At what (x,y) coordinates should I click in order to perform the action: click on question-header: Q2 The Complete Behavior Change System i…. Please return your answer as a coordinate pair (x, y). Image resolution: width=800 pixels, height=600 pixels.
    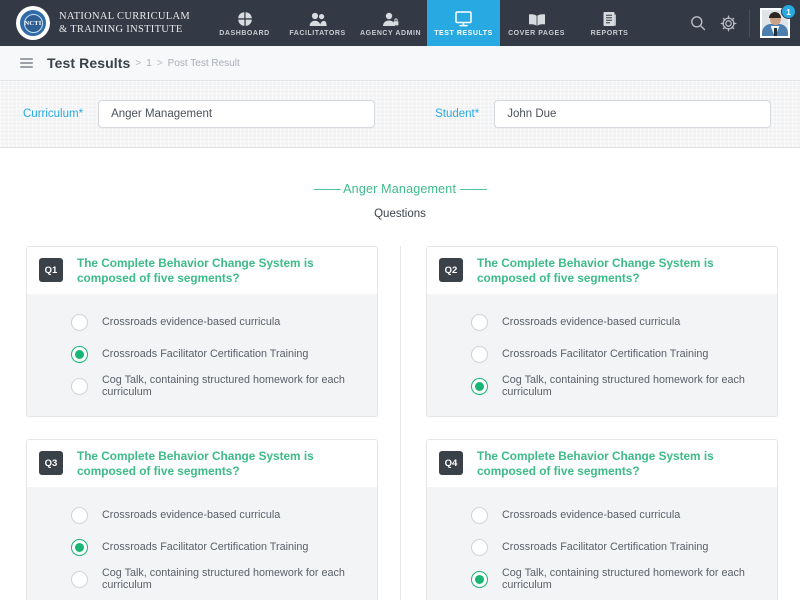
    Looking at the image, I should click on (602, 270).